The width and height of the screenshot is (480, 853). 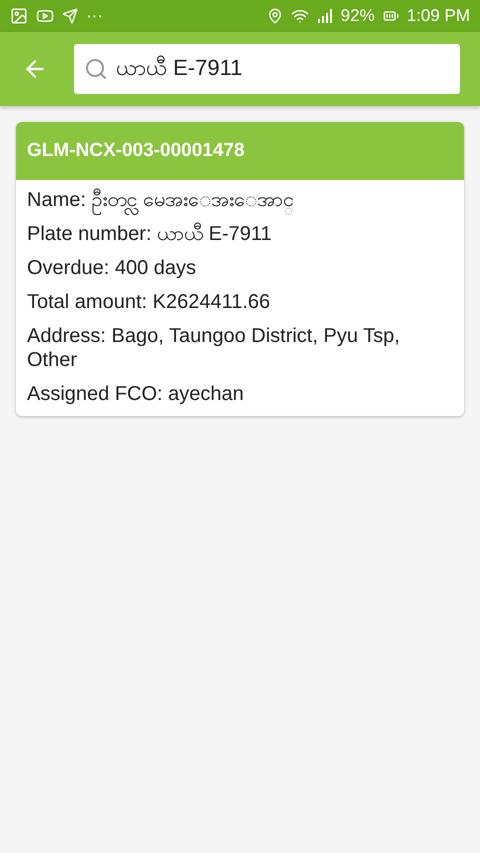 What do you see at coordinates (96, 69) in the screenshot?
I see `search-icon` at bounding box center [96, 69].